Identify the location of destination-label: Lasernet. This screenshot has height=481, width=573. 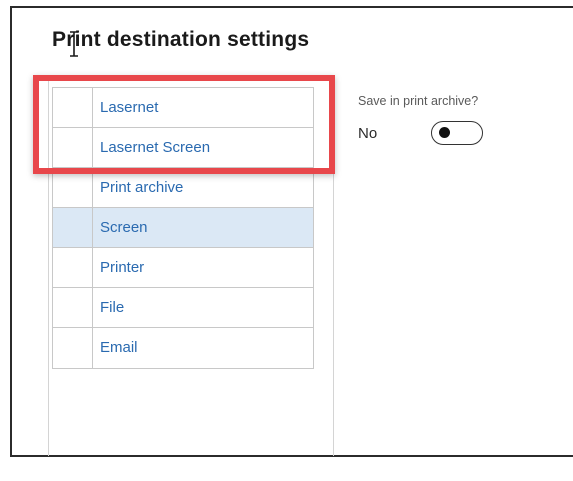
(125, 107).